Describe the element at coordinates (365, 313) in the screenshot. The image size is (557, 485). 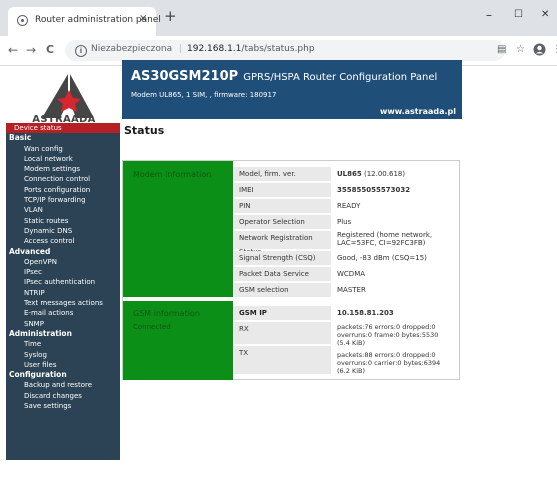
I see `gsm-value-ip: 10.158.81.203` at that location.